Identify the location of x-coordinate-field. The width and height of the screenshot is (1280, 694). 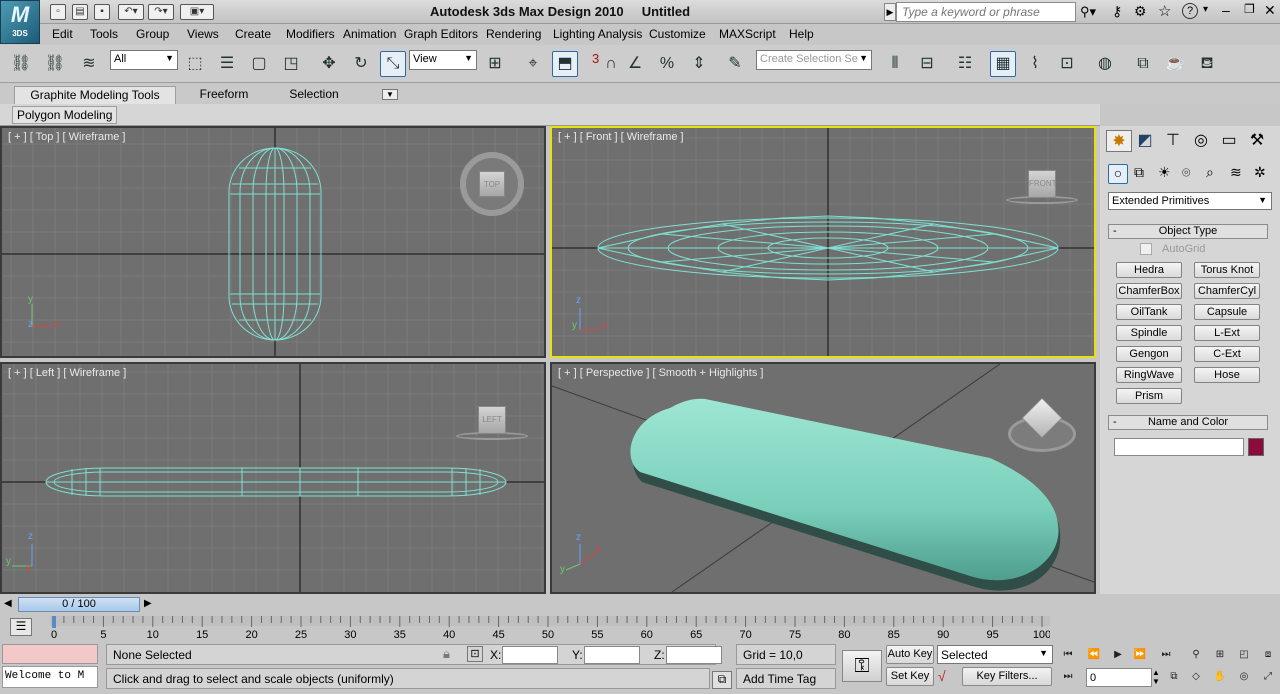
(530, 655).